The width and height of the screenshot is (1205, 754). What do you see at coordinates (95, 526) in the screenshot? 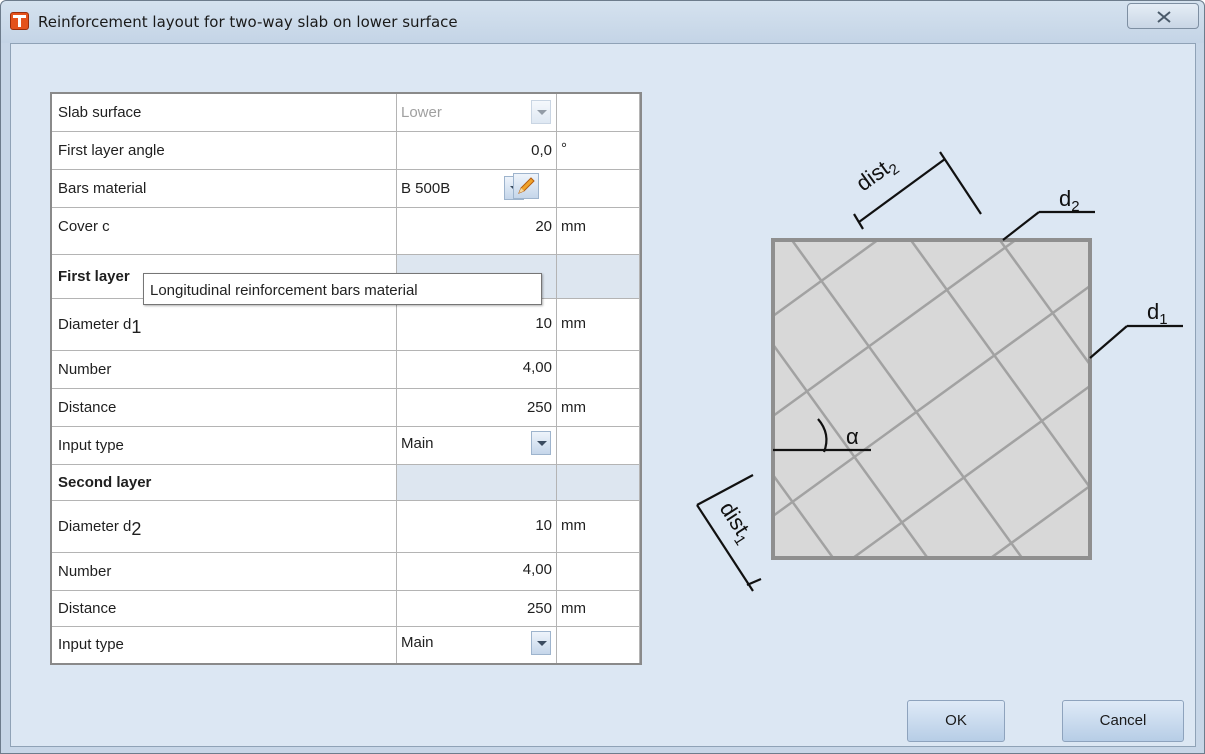
I see `diameter-d2-text: Diameter d` at bounding box center [95, 526].